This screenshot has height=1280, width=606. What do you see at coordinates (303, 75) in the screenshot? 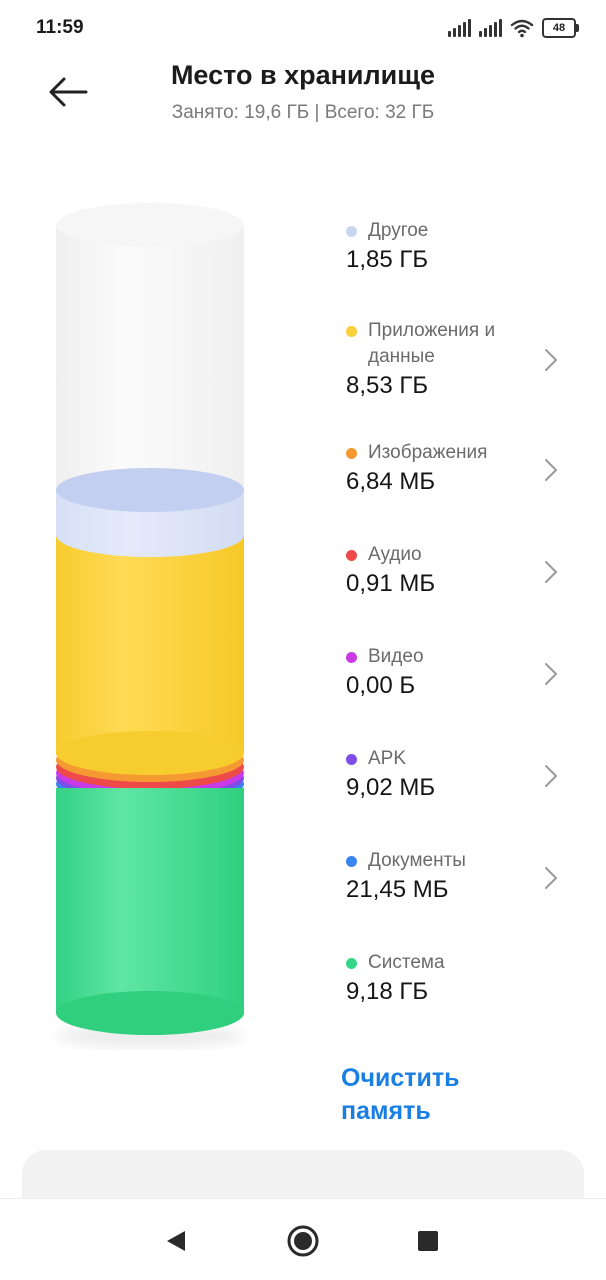
I see `page-title: Место в хранилище` at bounding box center [303, 75].